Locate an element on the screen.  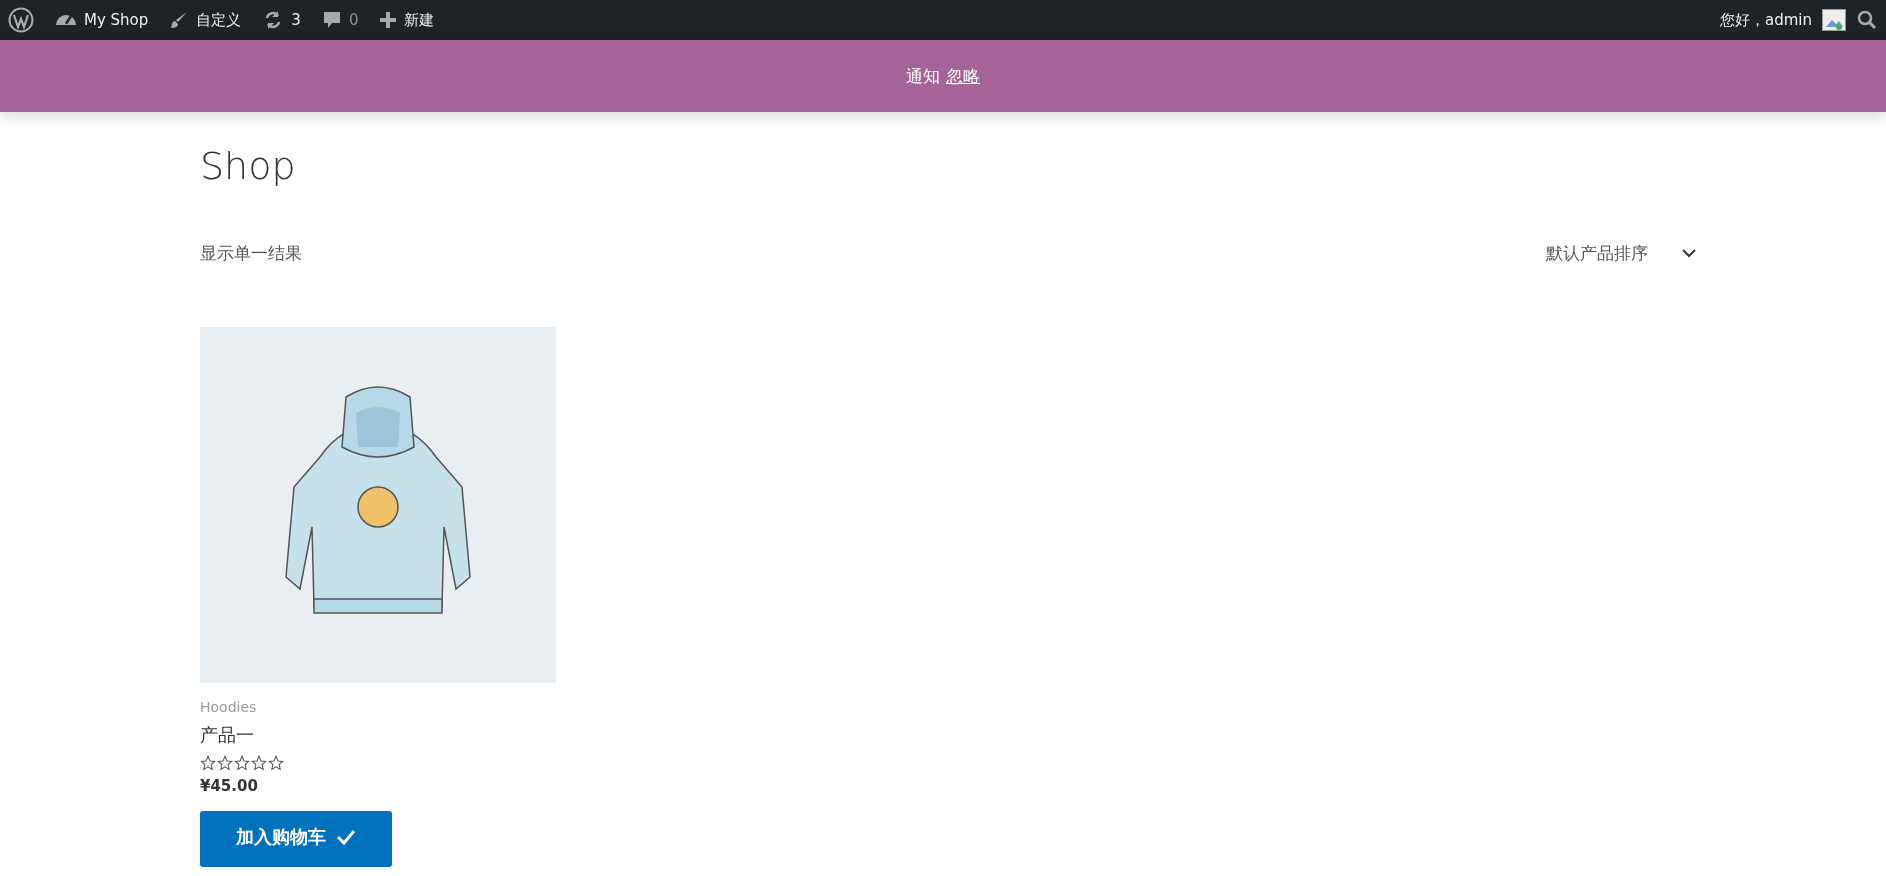
brush-icon is located at coordinates (179, 20).